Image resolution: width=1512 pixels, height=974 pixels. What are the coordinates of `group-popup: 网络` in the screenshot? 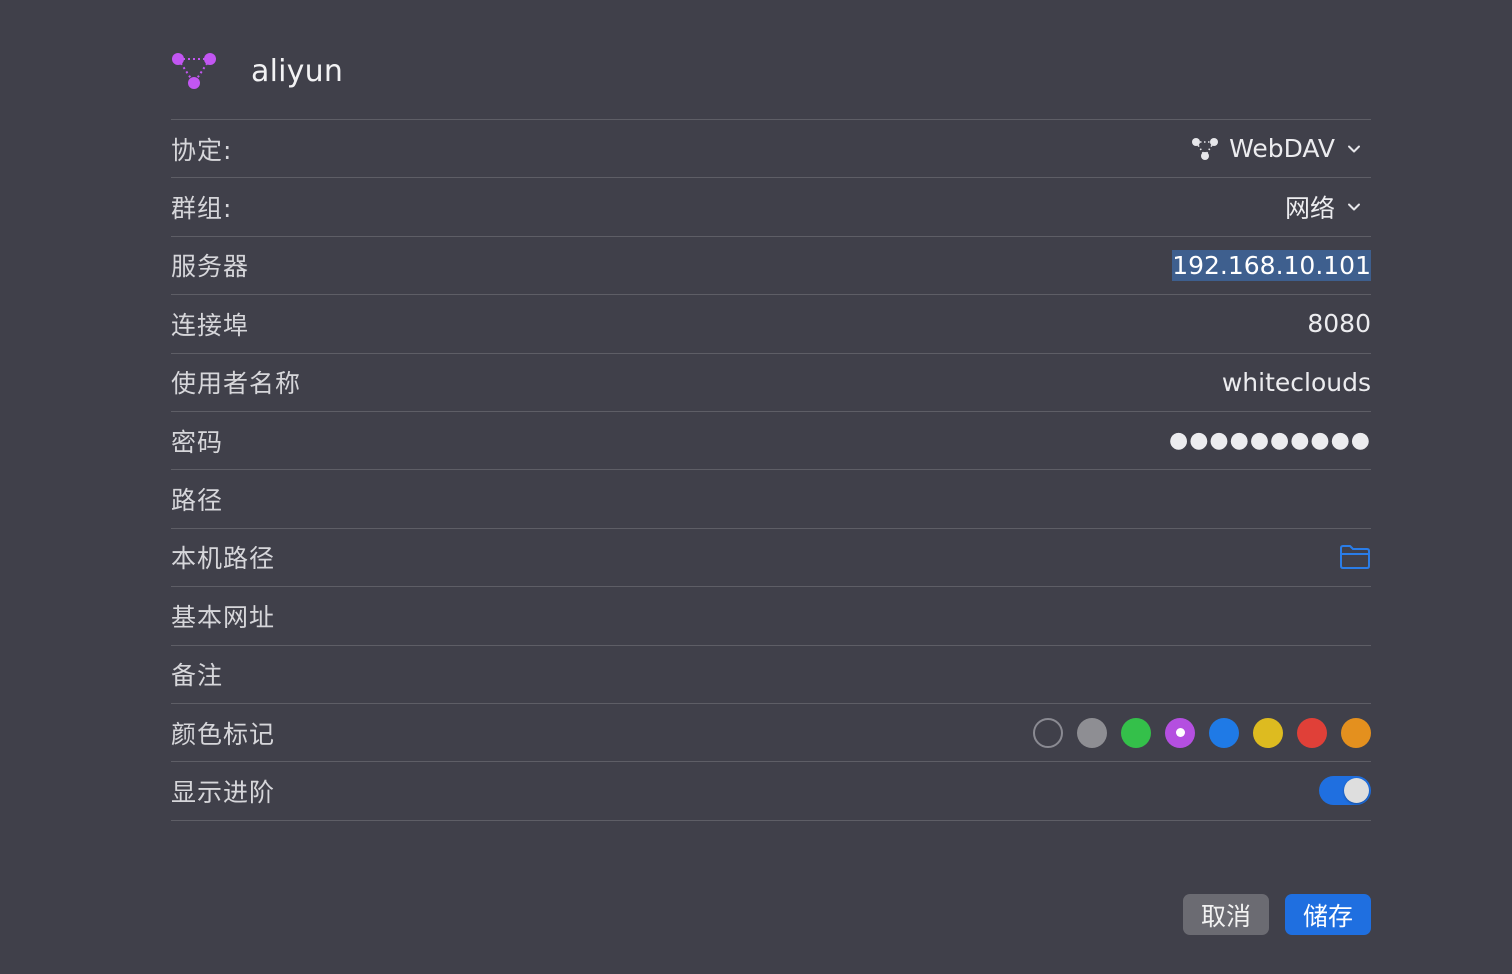 It's located at (1323, 207).